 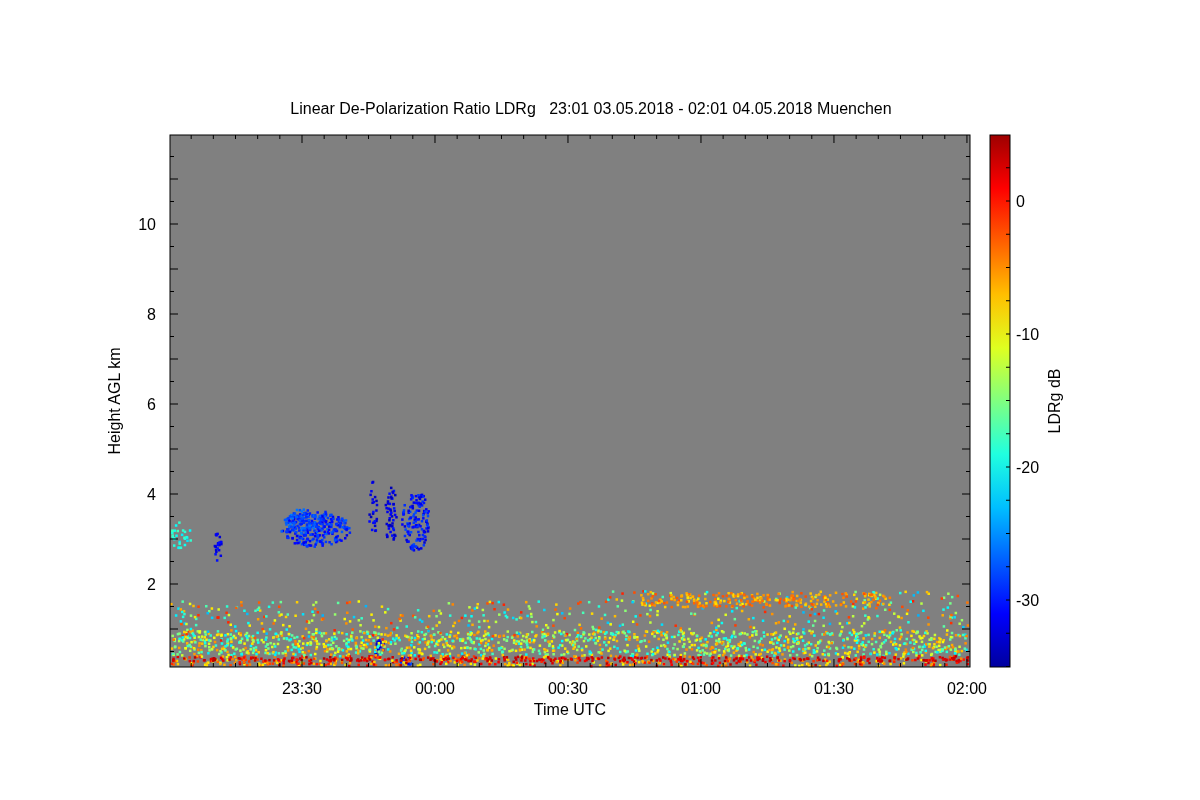 I want to click on y-tick-label: 6, so click(x=151, y=404).